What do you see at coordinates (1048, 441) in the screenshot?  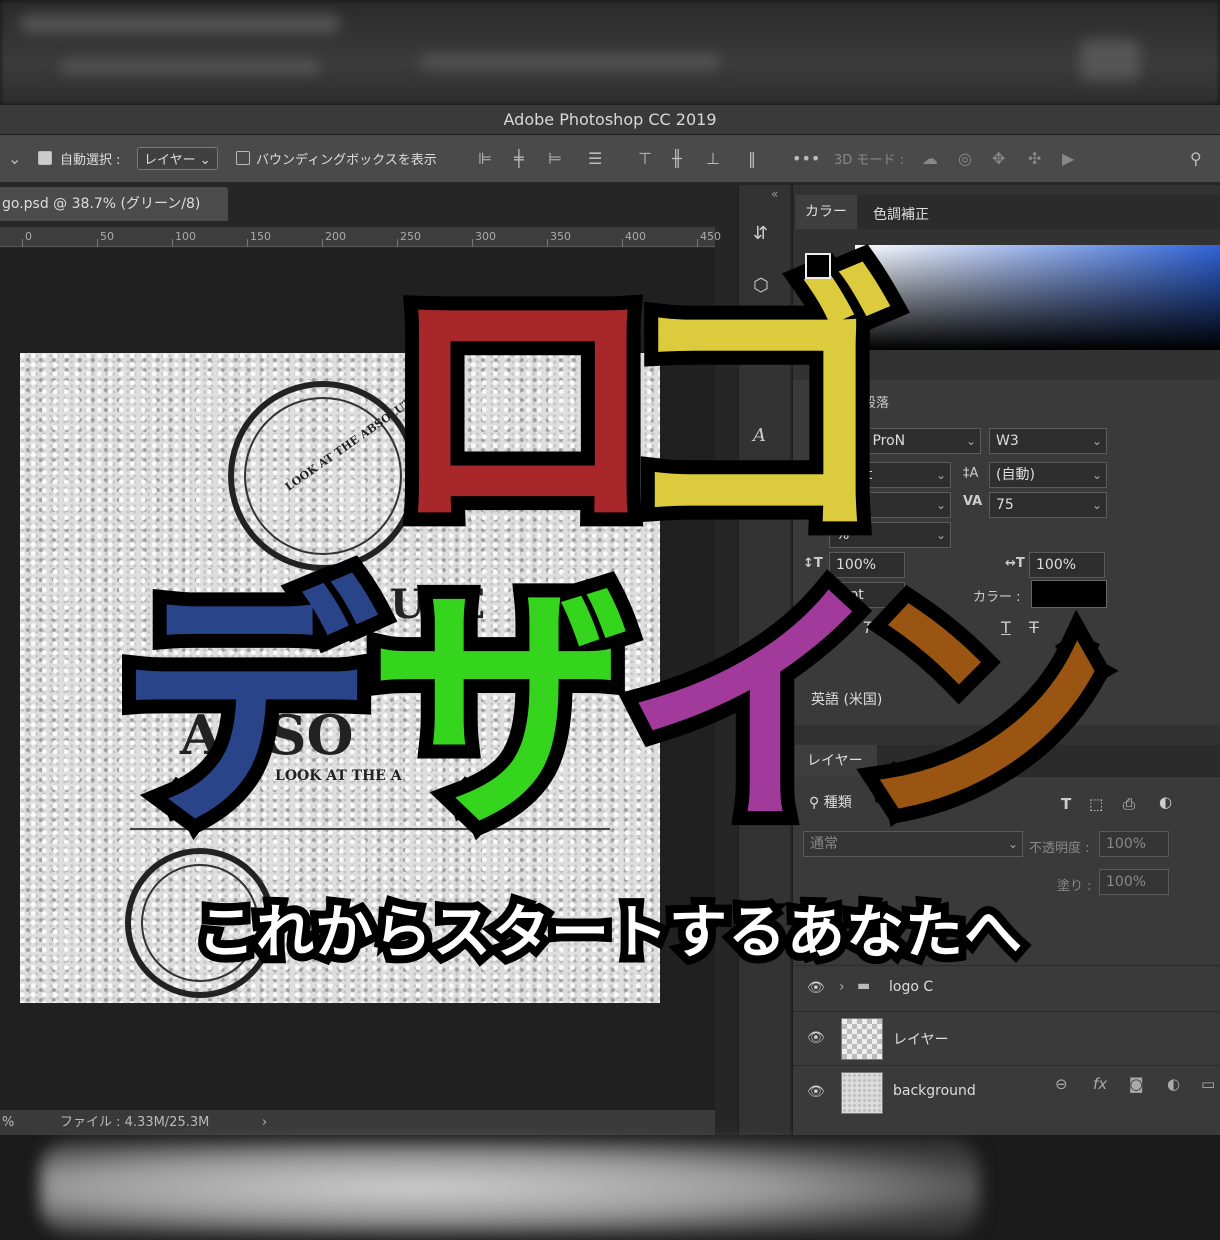 I see `font-weight-select: W3 ⌄` at bounding box center [1048, 441].